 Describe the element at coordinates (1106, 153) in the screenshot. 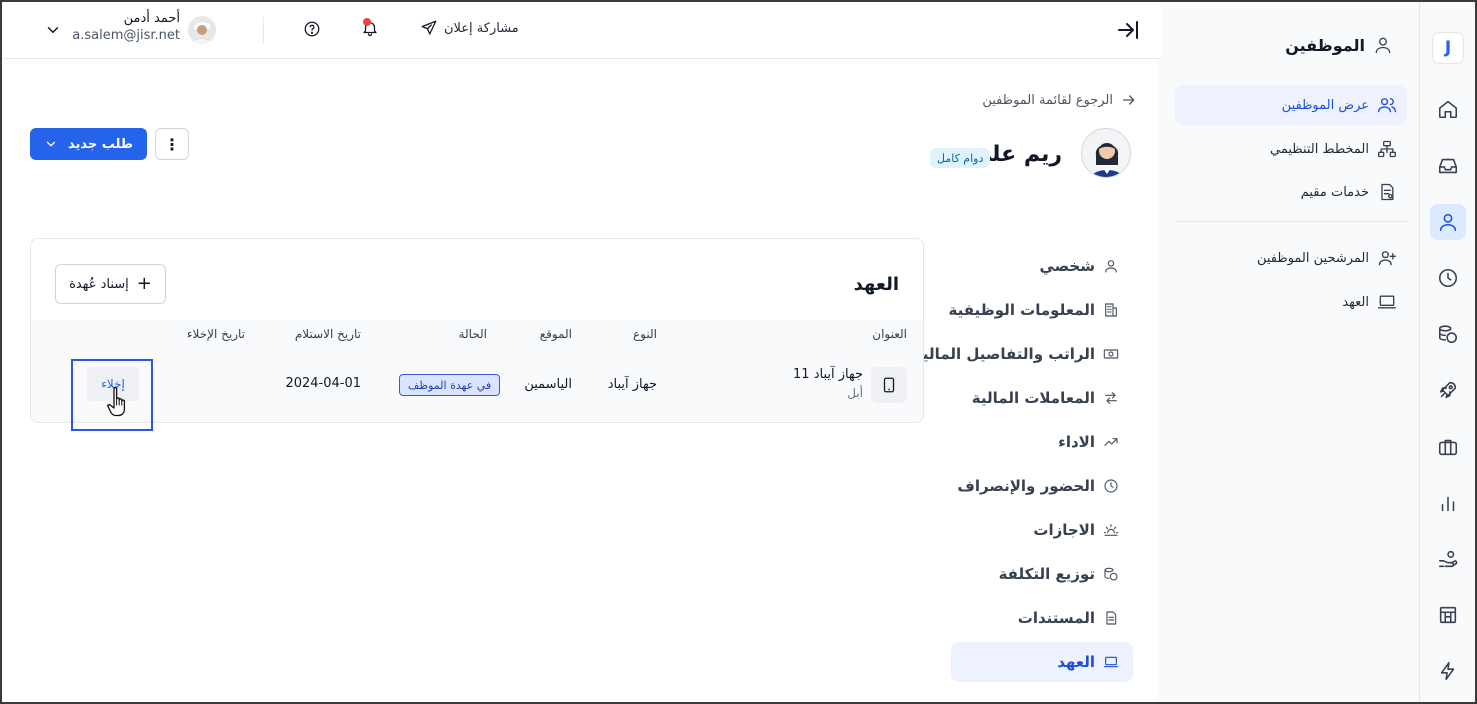

I see `employee-avatar` at that location.